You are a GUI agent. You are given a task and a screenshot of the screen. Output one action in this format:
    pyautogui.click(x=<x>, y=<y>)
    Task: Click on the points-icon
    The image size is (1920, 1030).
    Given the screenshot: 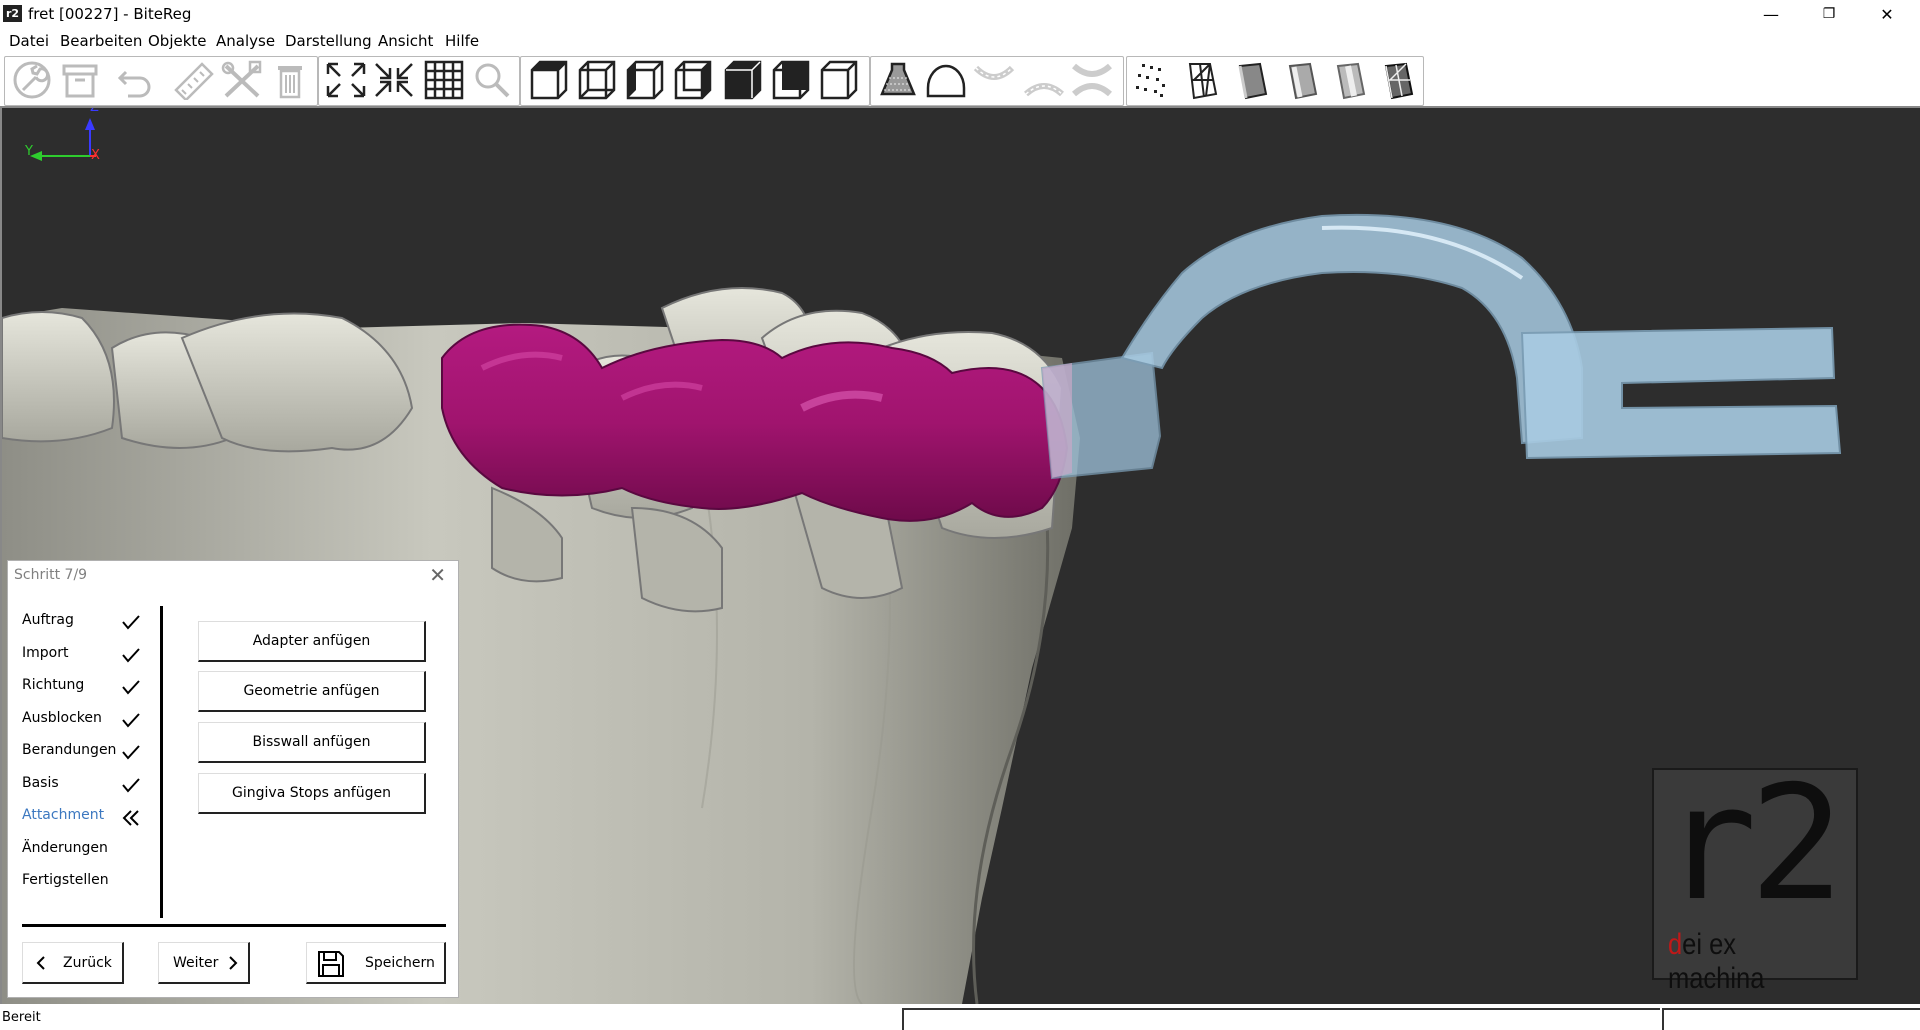 What is the action you would take?
    pyautogui.click(x=1152, y=80)
    